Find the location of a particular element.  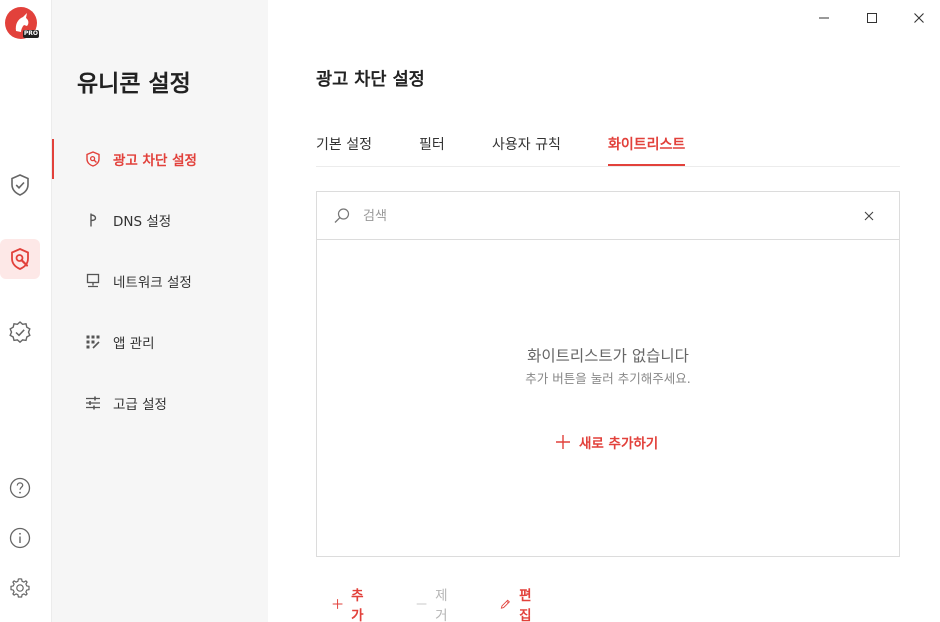

sidebar-item-advanced: 고급 설정 is located at coordinates (160, 403).